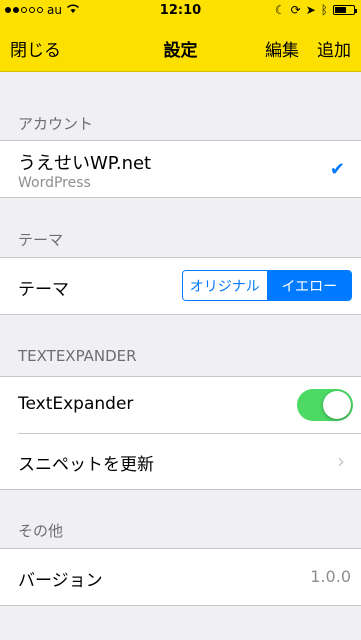 This screenshot has height=640, width=361. Describe the element at coordinates (180, 47) in the screenshot. I see `navigation-bar: 閉じる 設定 編集 追加` at that location.